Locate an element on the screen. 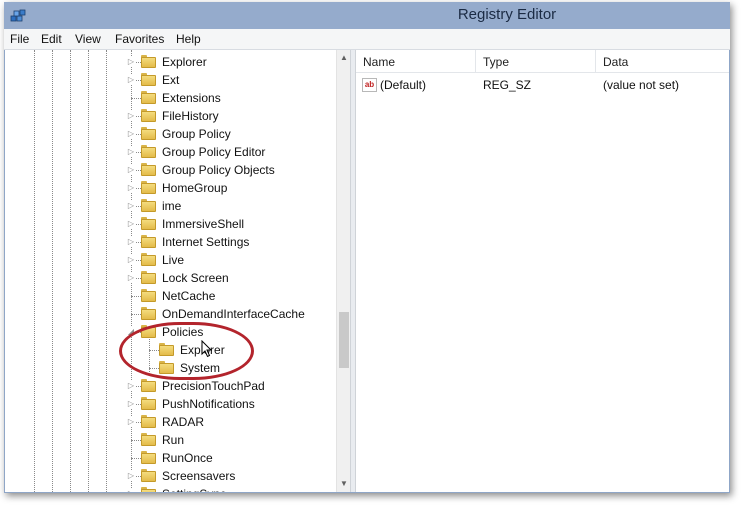 This screenshot has height=511, width=743. tree-item: ▷ Group Policy is located at coordinates (170, 134).